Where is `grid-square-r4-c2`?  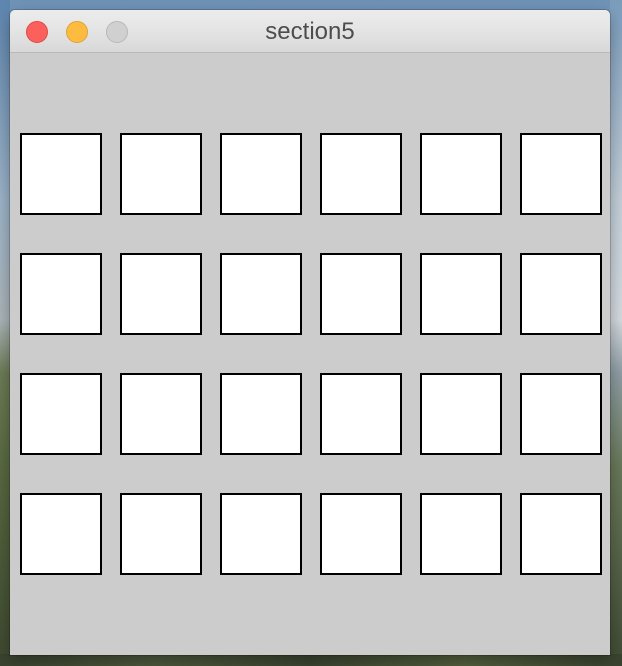 grid-square-r4-c2 is located at coordinates (161, 534).